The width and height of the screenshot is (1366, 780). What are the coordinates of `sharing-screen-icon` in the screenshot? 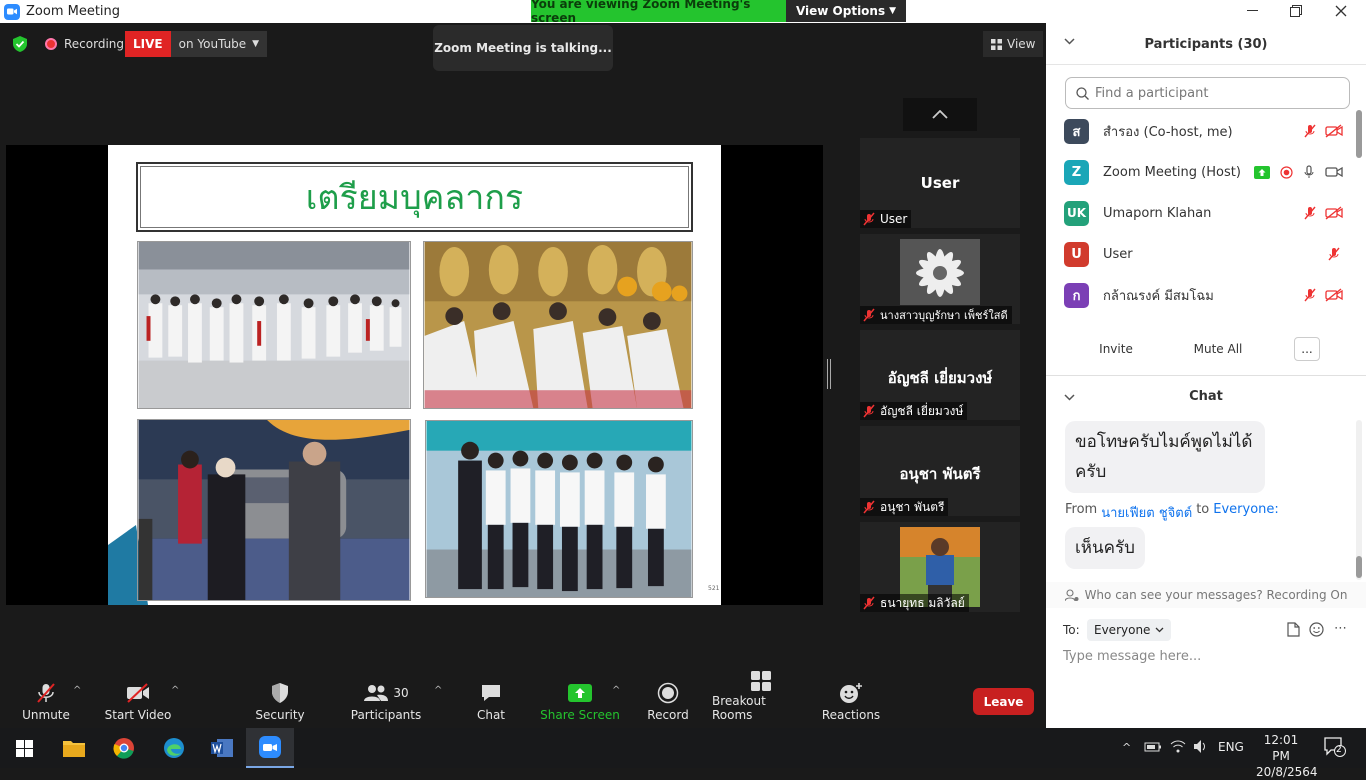 It's located at (1262, 172).